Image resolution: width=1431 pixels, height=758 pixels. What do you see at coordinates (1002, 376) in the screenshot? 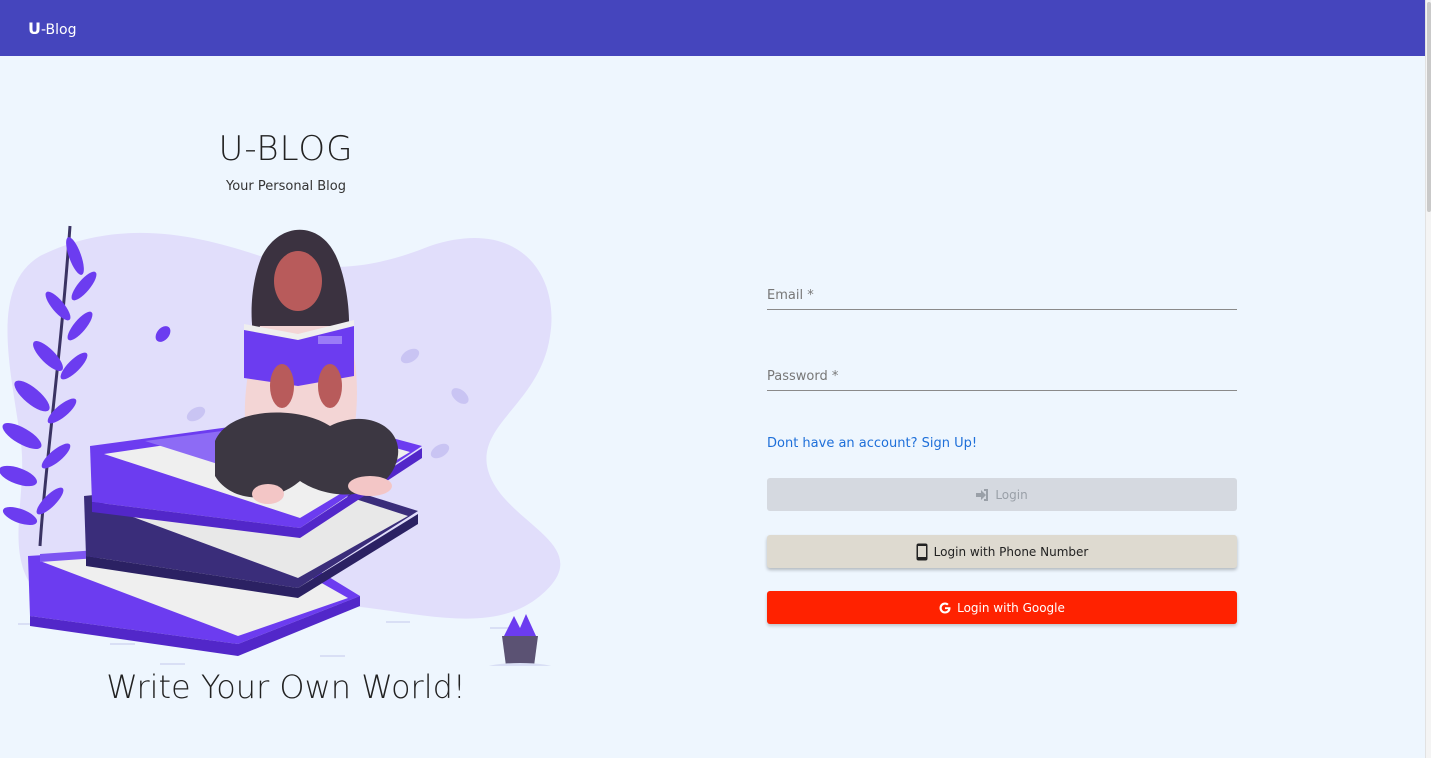
I see `password-input` at bounding box center [1002, 376].